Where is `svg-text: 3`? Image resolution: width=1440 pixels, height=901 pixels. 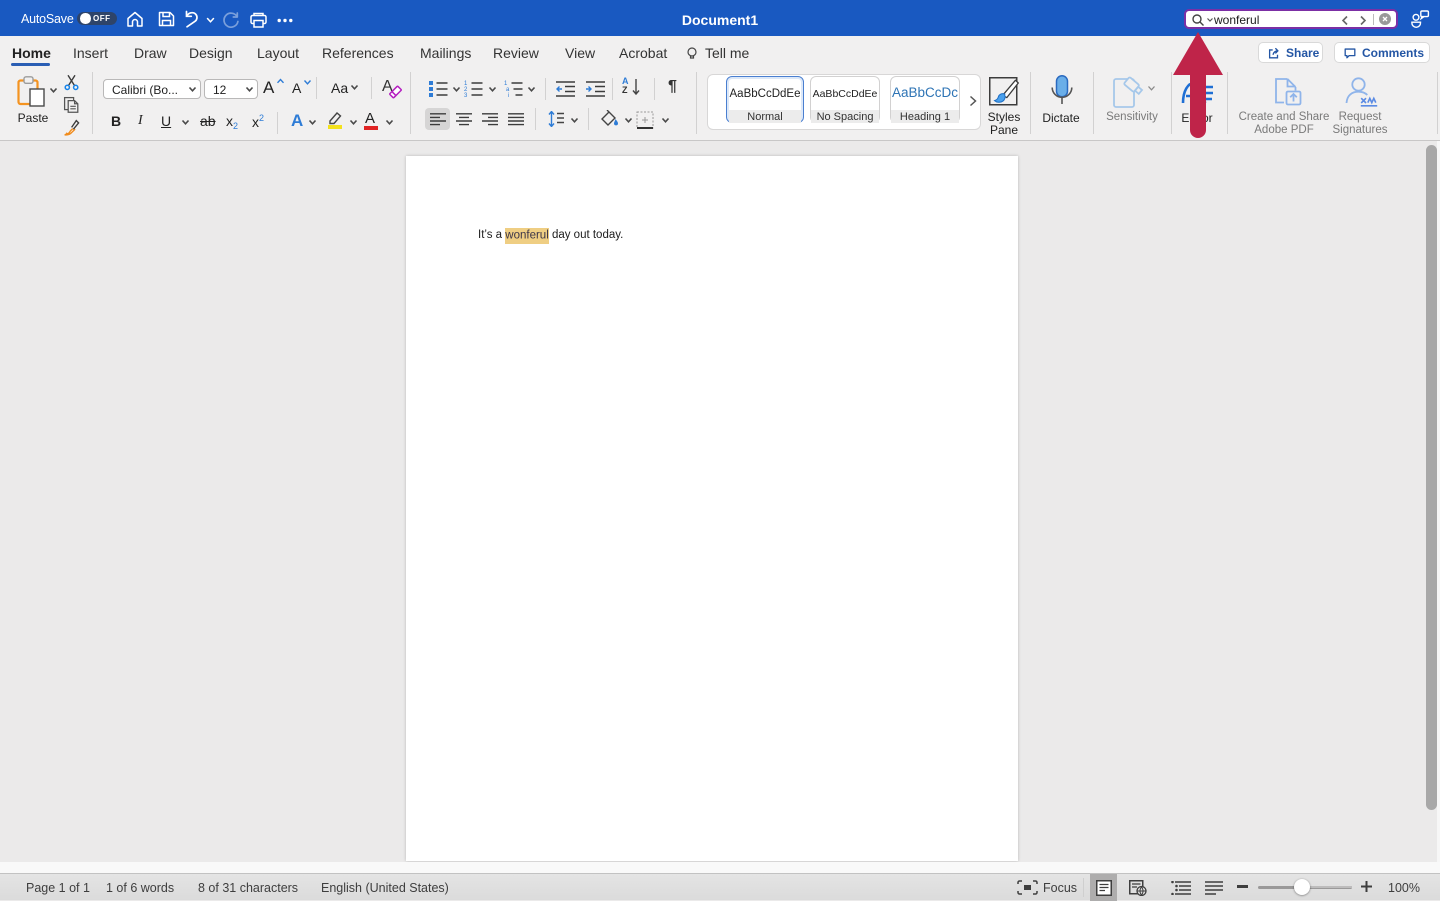 svg-text: 3 is located at coordinates (466, 95).